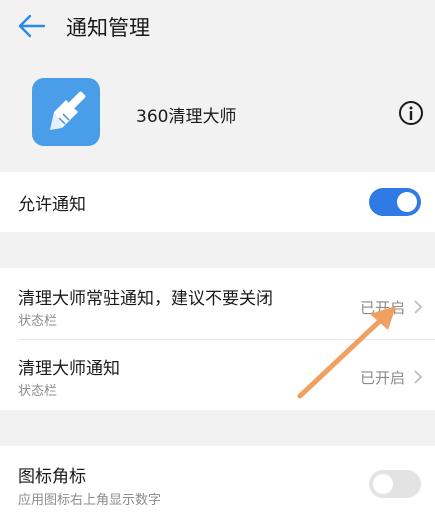  What do you see at coordinates (217, 375) in the screenshot?
I see `channel-item: 清理大师通知 状态栏 已开启` at bounding box center [217, 375].